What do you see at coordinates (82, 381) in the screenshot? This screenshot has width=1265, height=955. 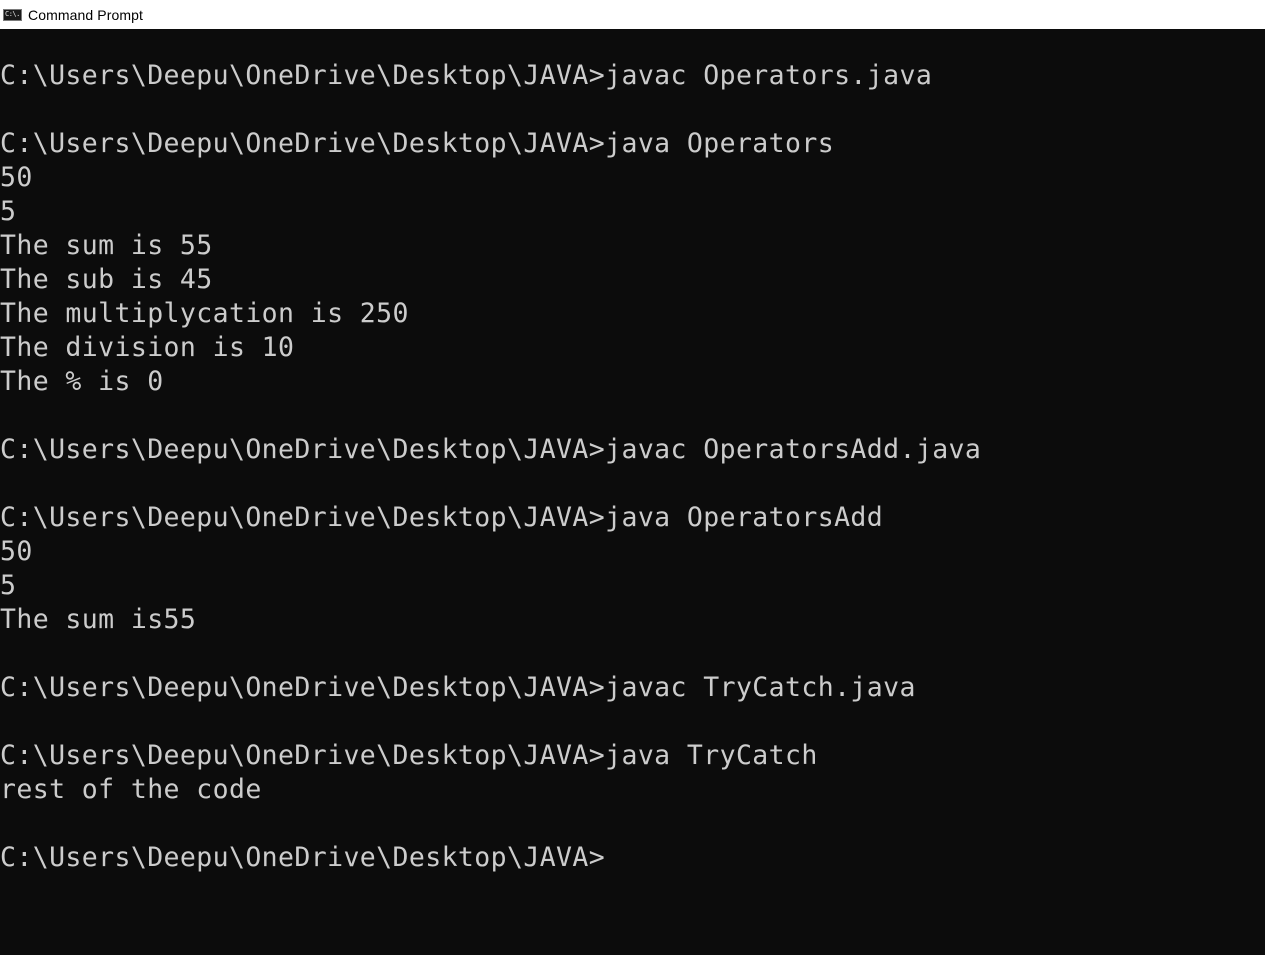 I see `console-line: The % is 0` at bounding box center [82, 381].